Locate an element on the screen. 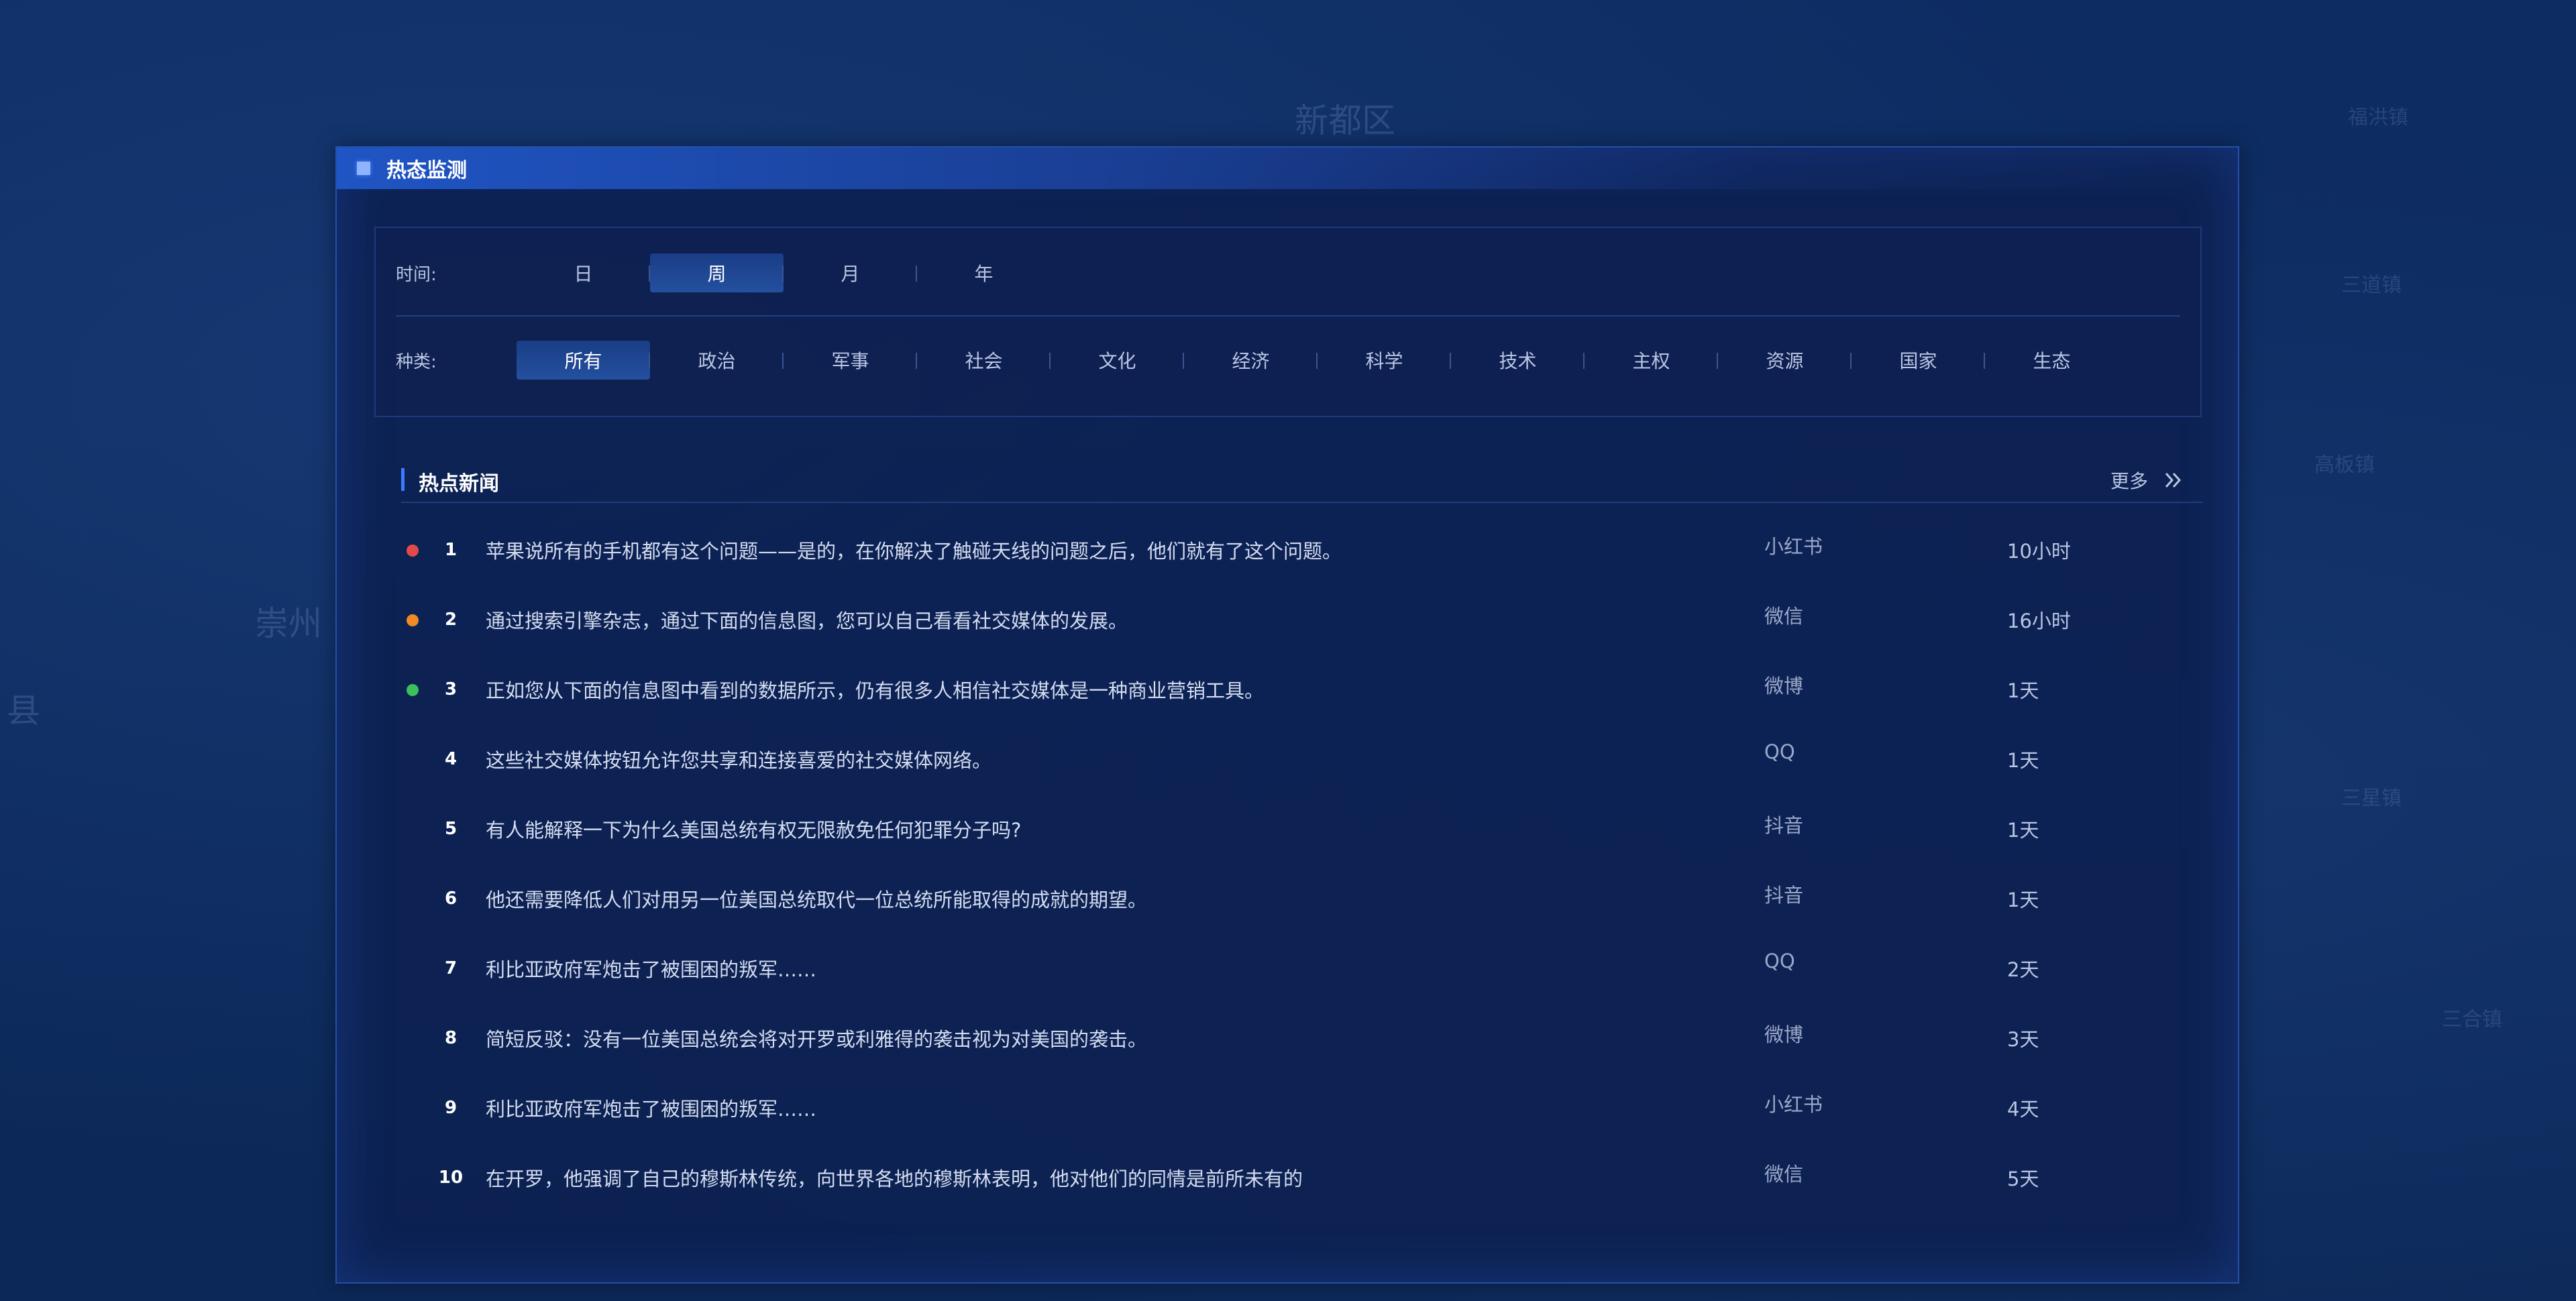  news-text: 有人能解释一下为什么美国总统有权无限赦免任何犯罪分子吗? is located at coordinates (753, 829).